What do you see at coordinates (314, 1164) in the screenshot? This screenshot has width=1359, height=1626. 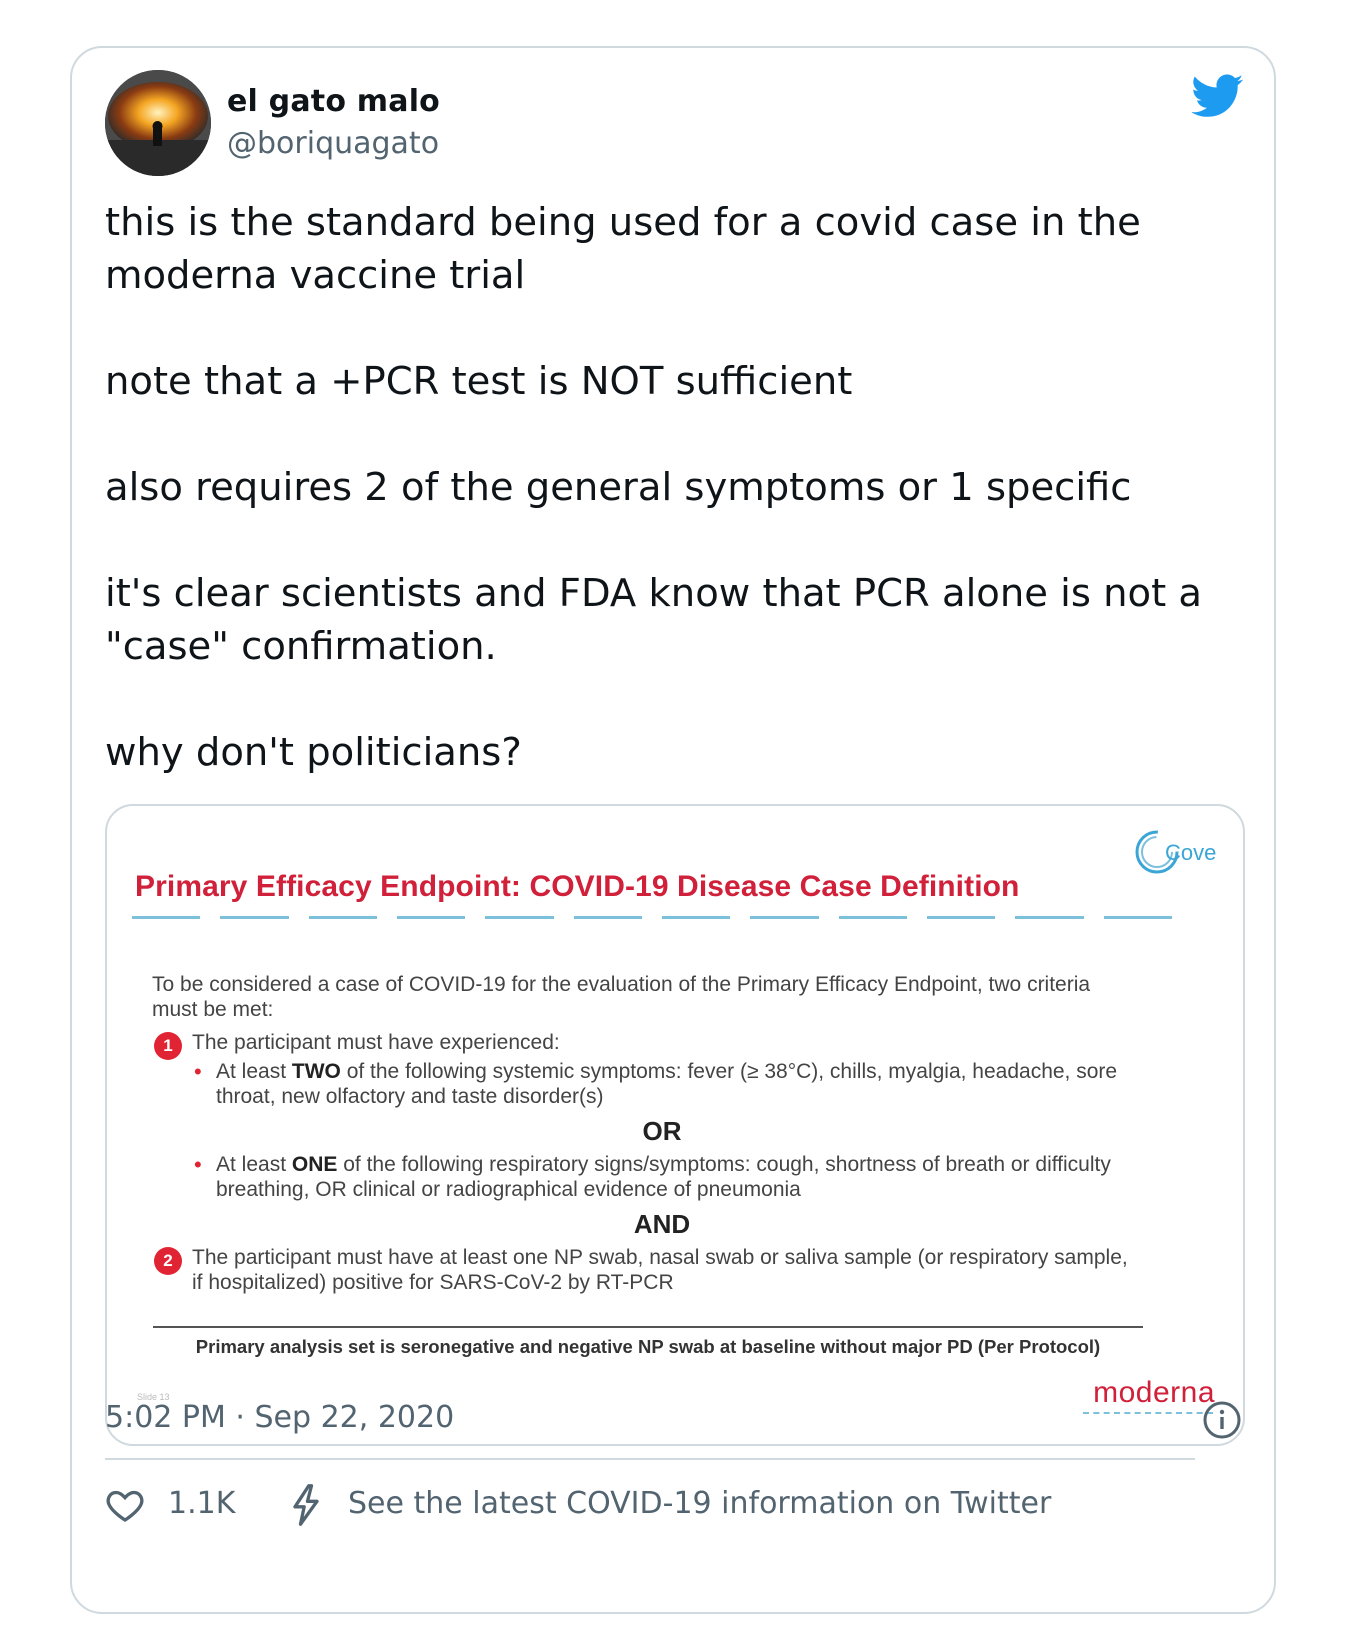 I see `bullet-emphasis: ONE` at bounding box center [314, 1164].